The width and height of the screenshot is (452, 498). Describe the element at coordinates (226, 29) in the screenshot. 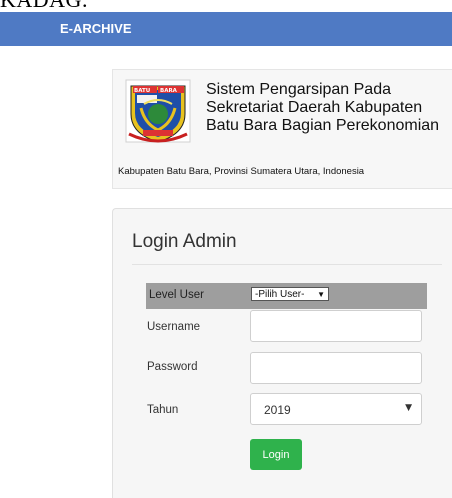

I see `navbar: E-ARCHIVE` at that location.